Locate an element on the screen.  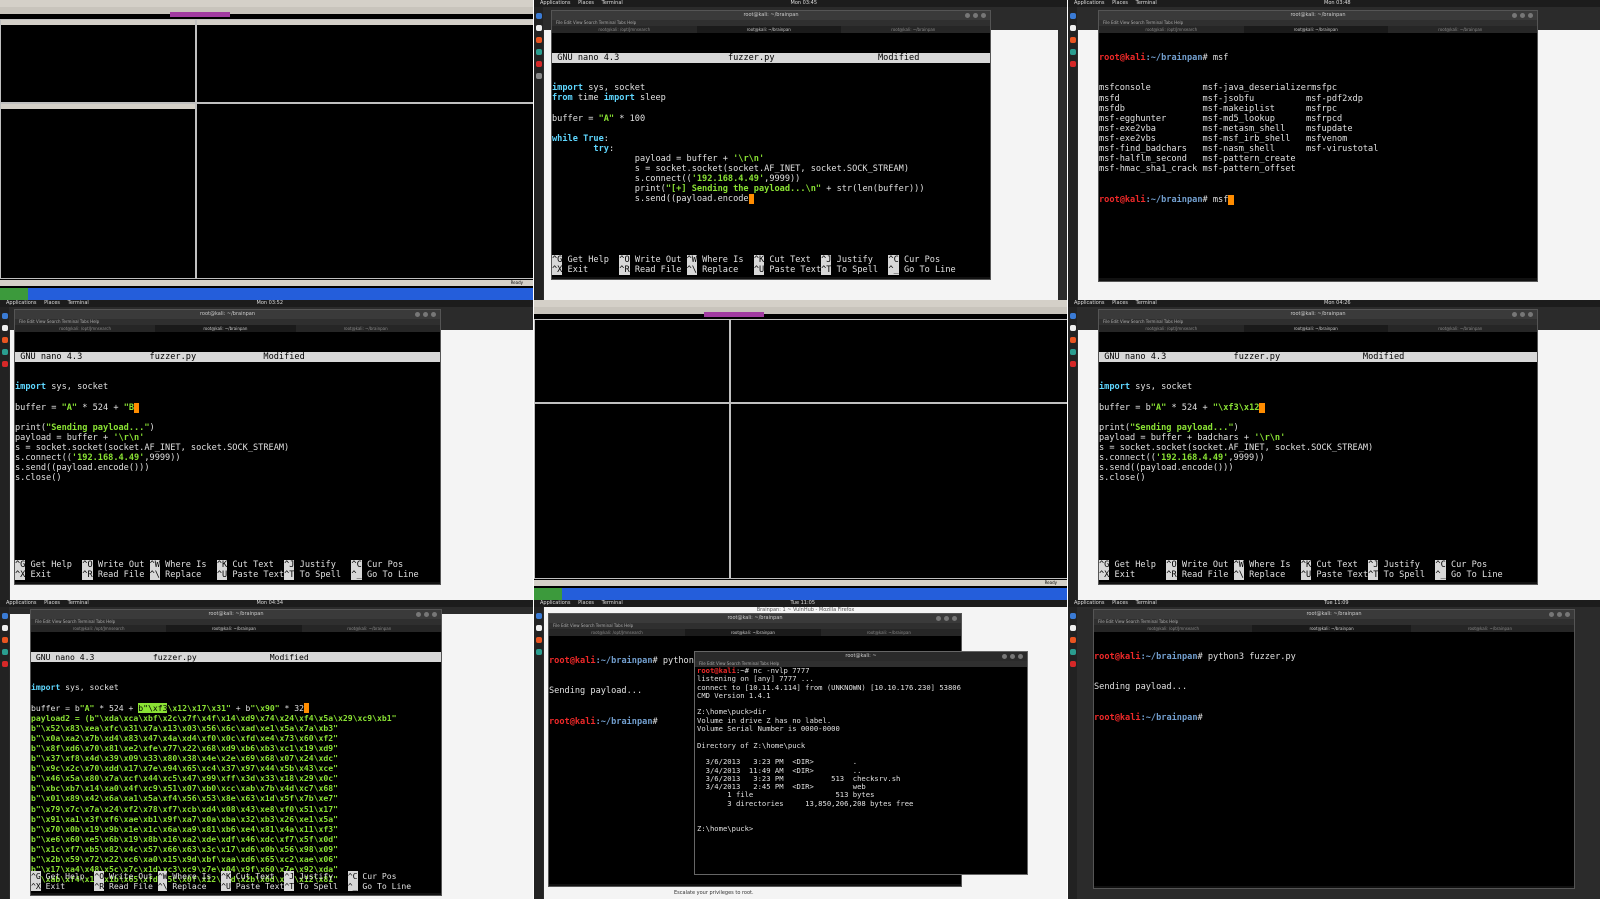
stack-pane is located at coordinates (364, 191).